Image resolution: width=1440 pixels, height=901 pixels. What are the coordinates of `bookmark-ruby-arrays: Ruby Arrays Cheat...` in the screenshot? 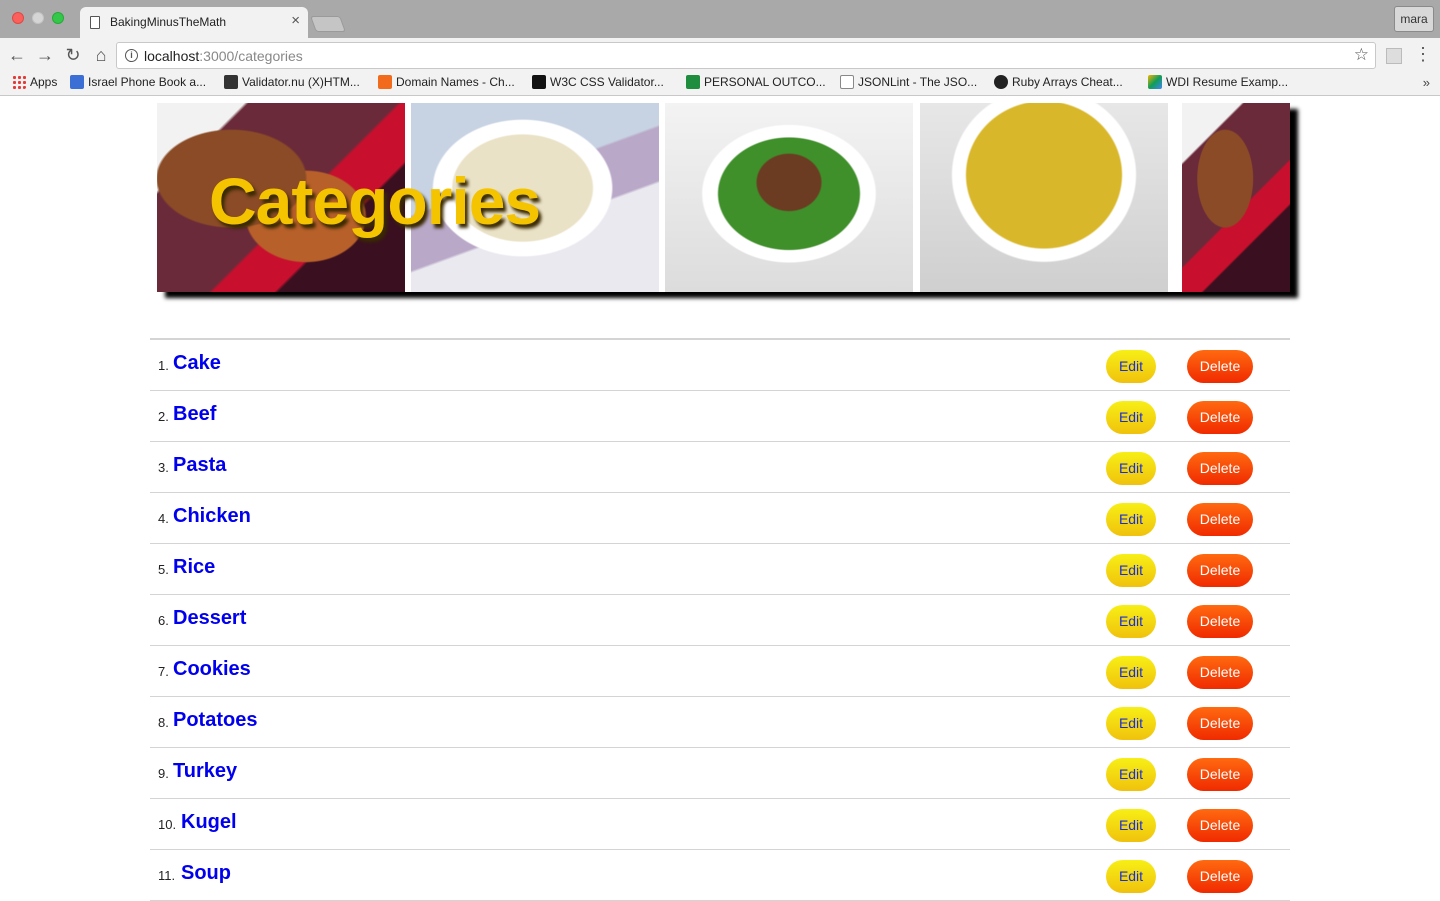 It's located at (1058, 82).